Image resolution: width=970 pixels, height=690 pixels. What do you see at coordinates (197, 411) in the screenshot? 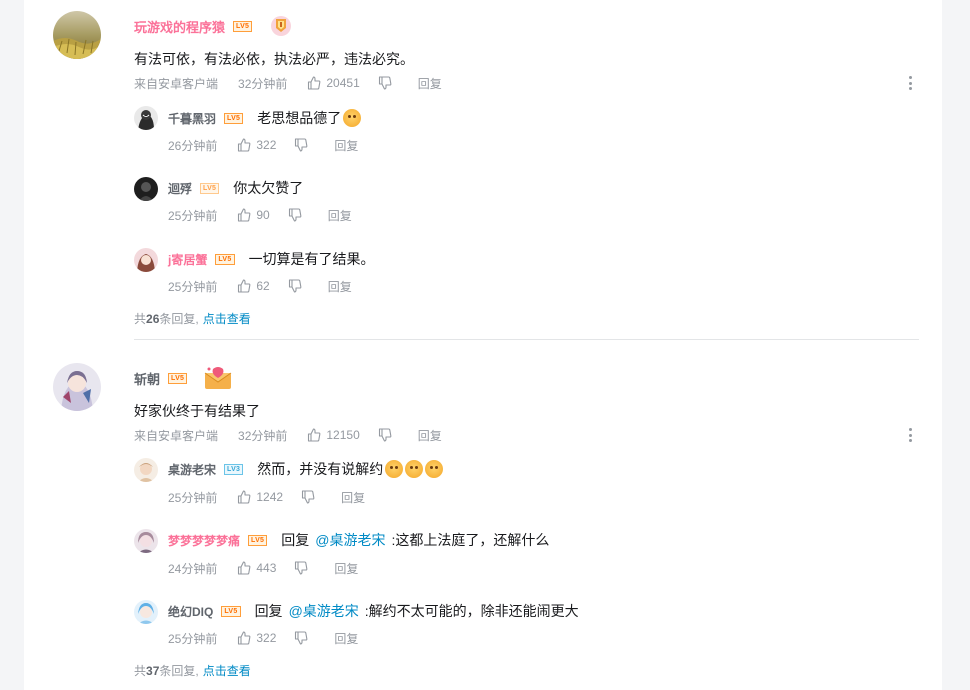
I see `comment-content: 好家伙终于有结果了` at bounding box center [197, 411].